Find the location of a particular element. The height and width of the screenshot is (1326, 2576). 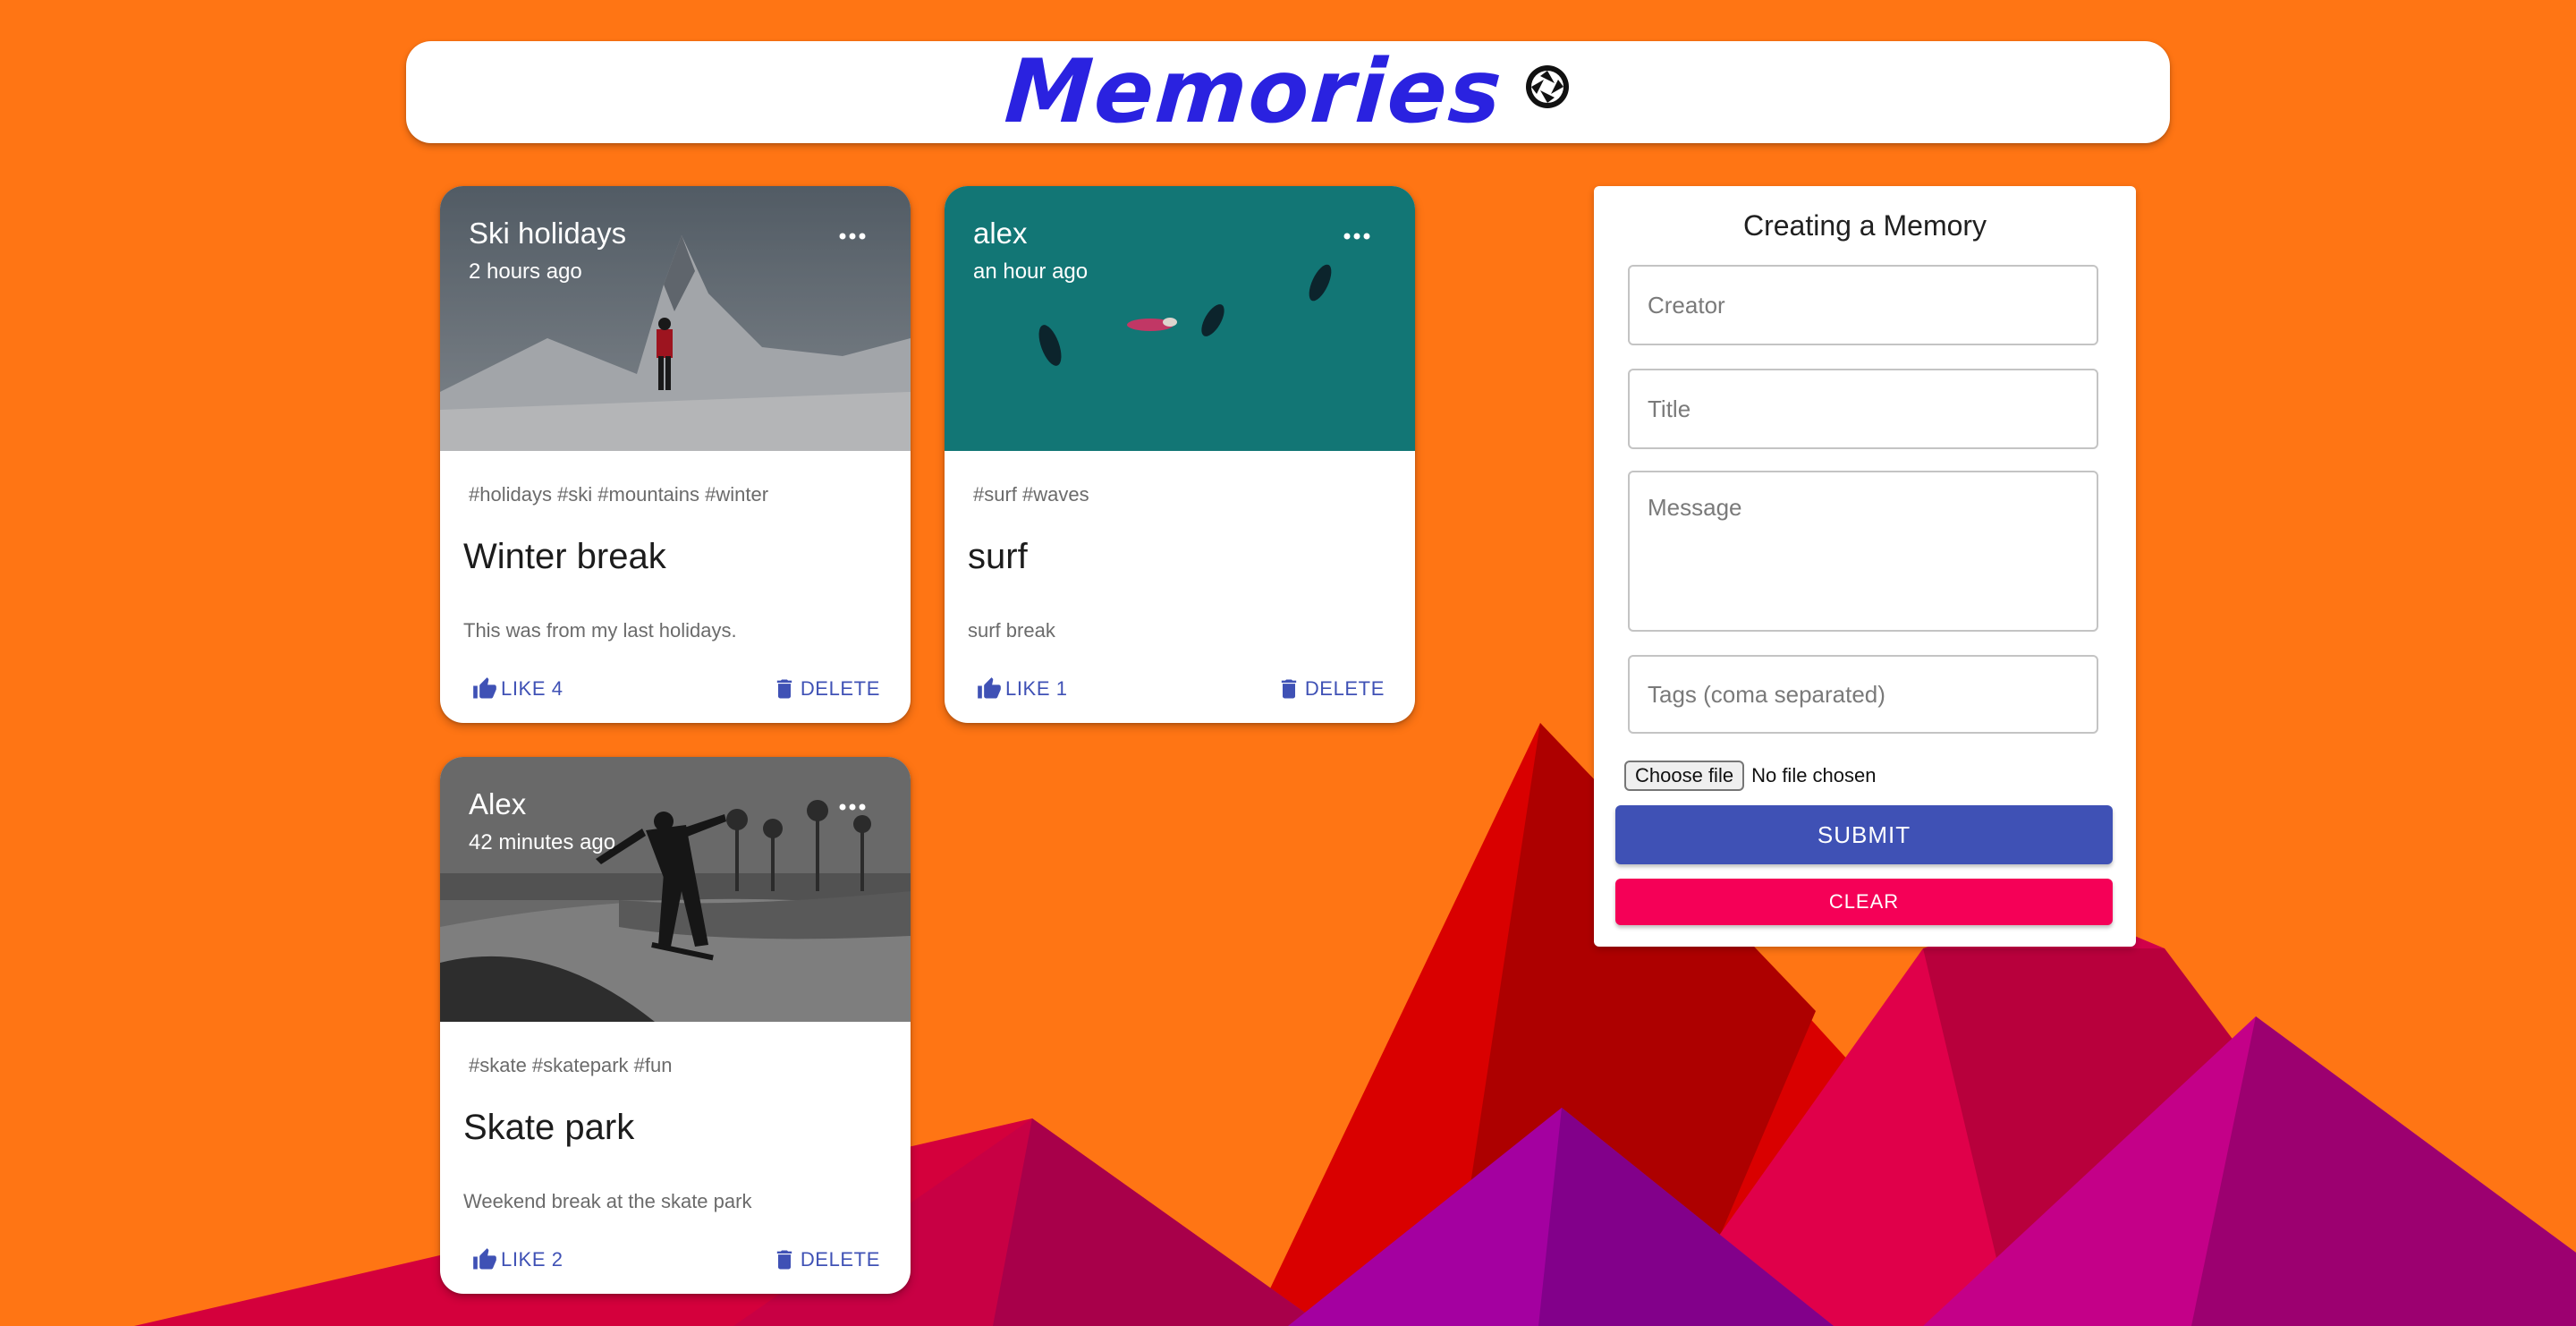

post-tags: #skate #skatepark #fun is located at coordinates (571, 1065).